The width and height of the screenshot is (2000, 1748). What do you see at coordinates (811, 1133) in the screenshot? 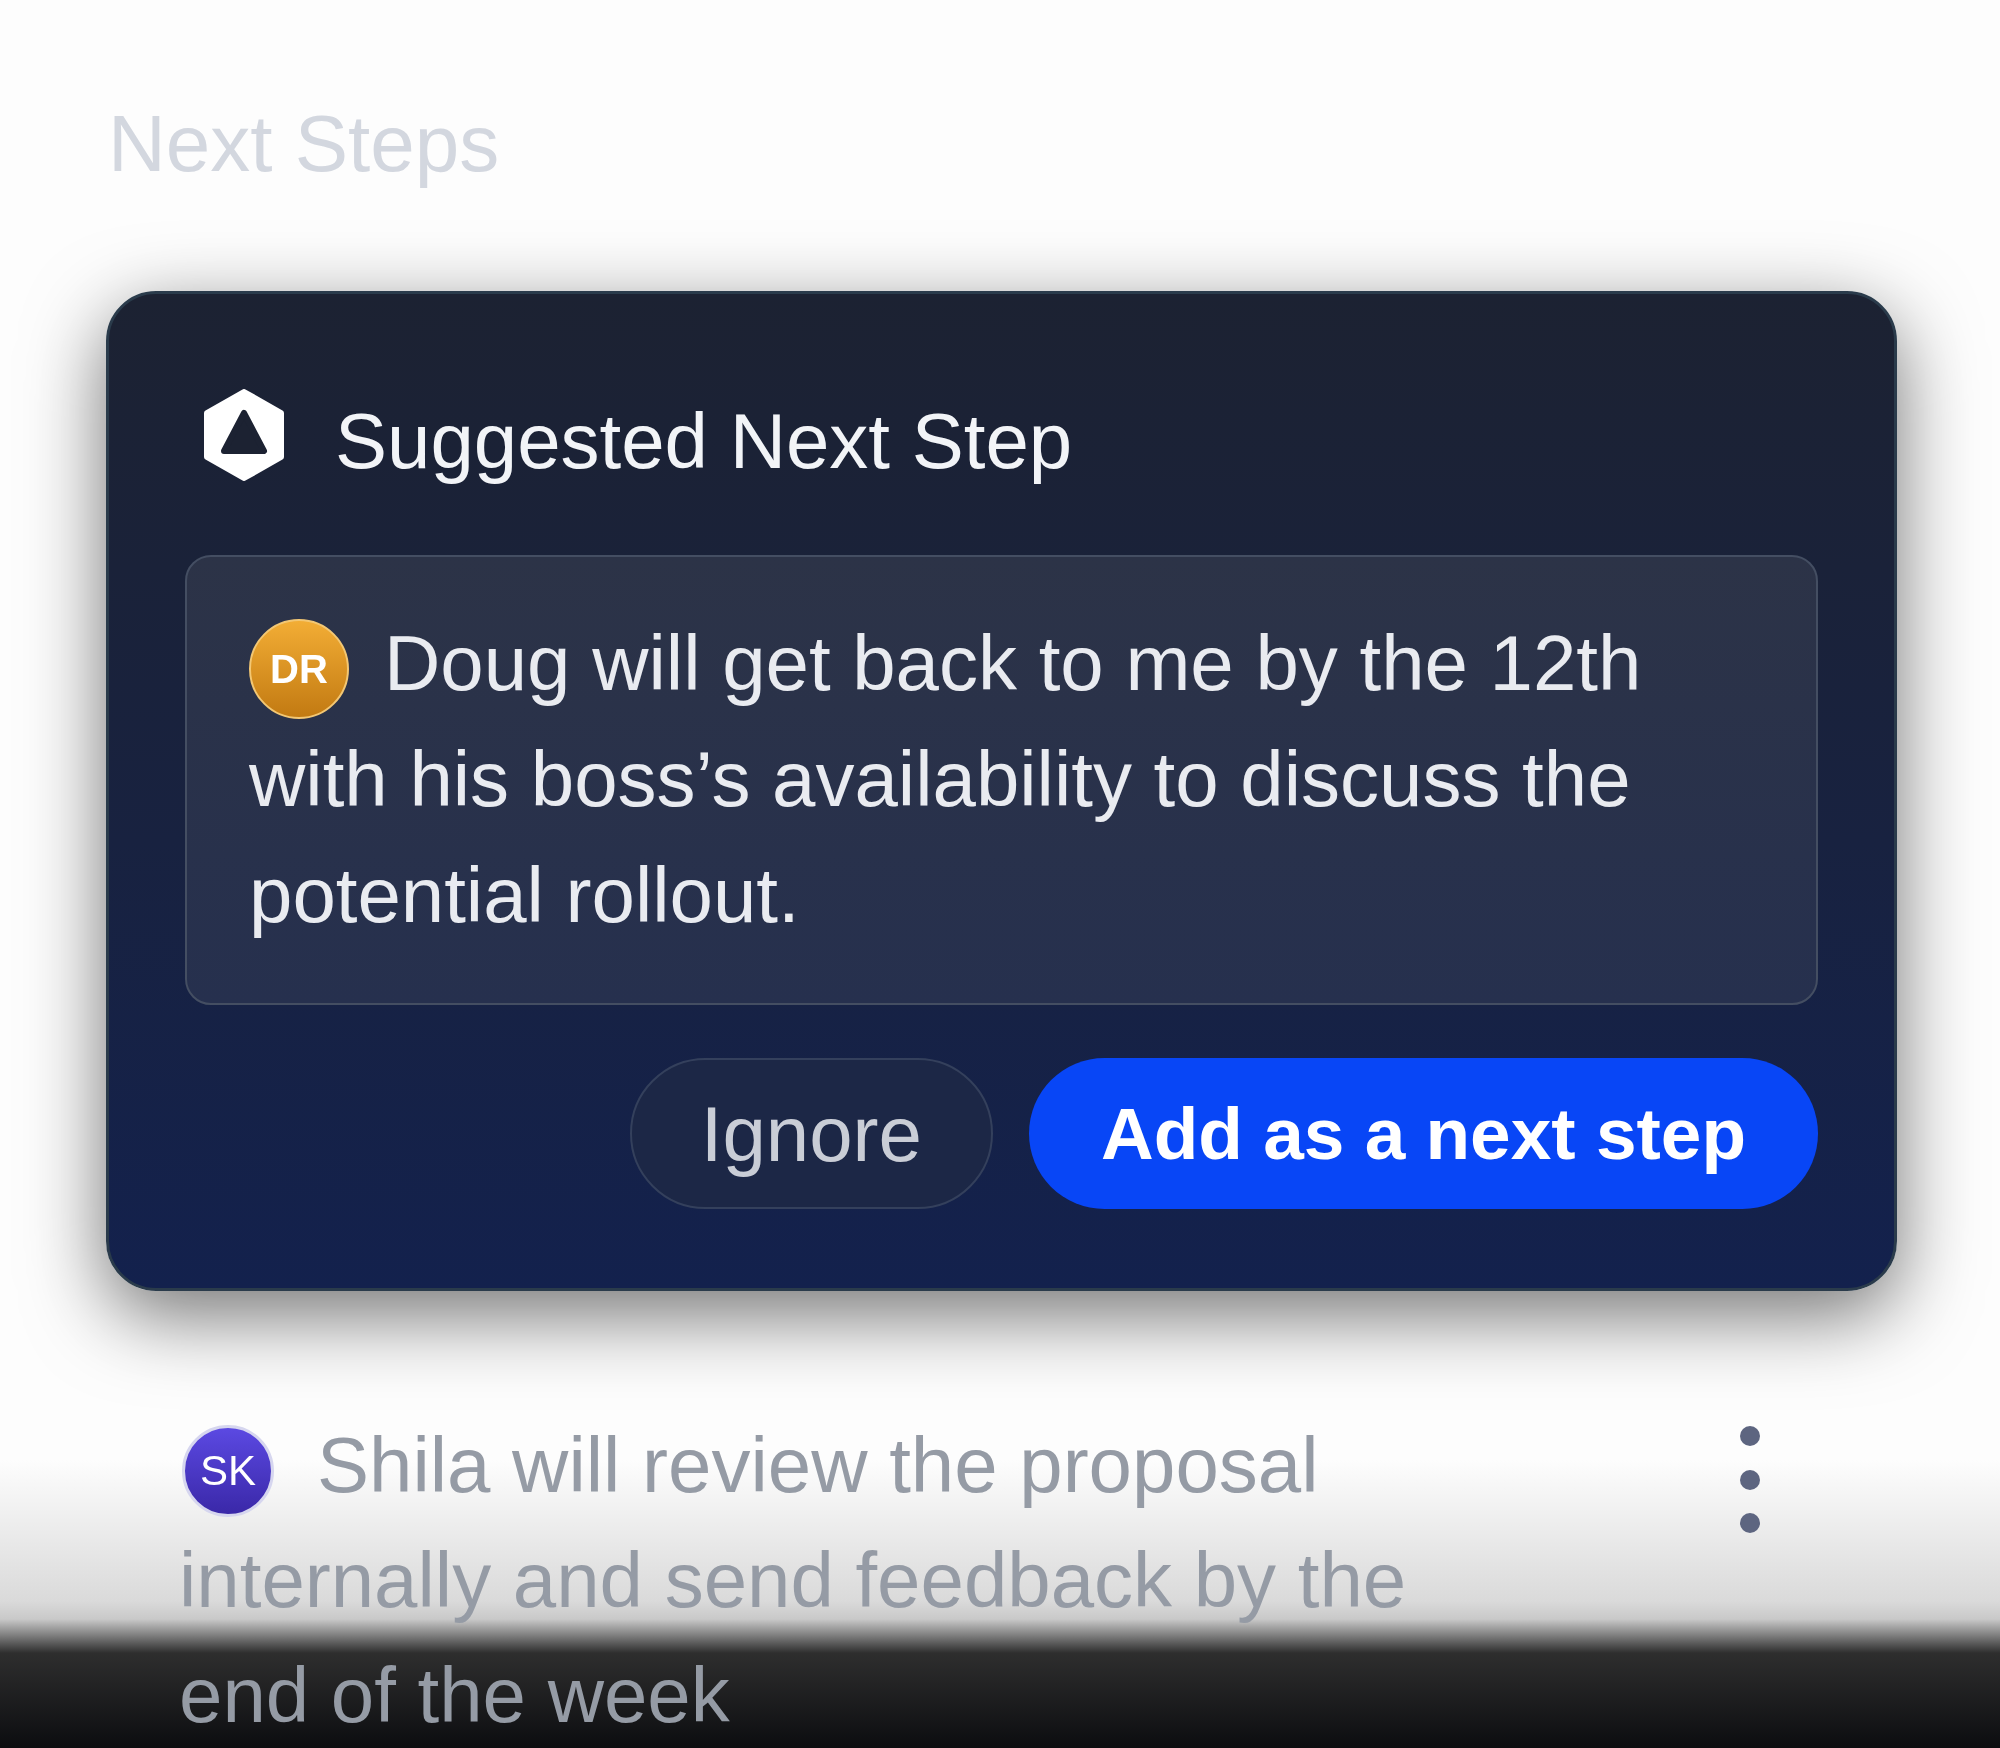
I see `ignore-button: Ignore` at bounding box center [811, 1133].